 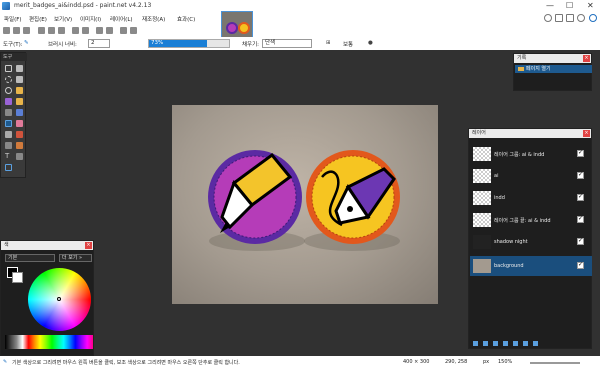 What do you see at coordinates (8, 90) in the screenshot?
I see `ellipse-select-icon` at bounding box center [8, 90].